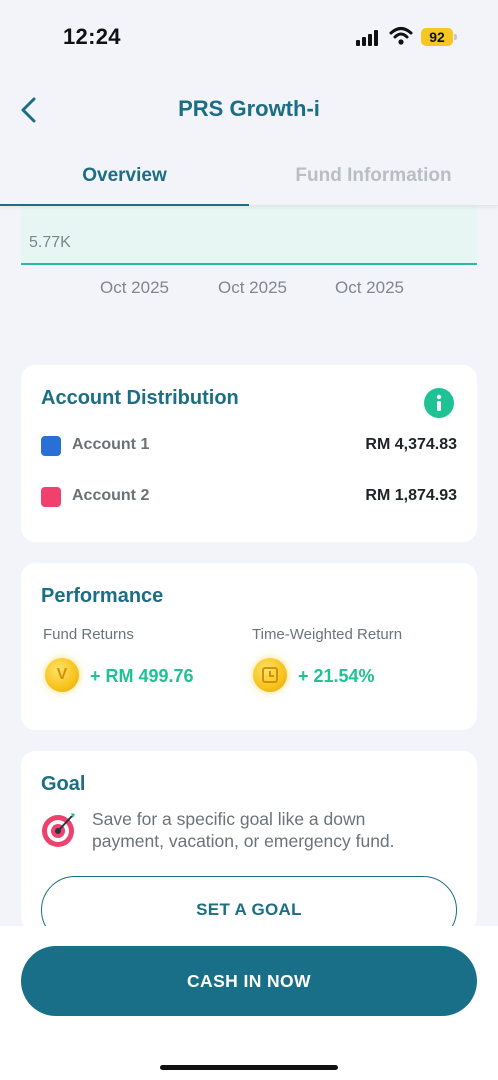 The image size is (498, 1080). I want to click on account-row: Account 1 RM 4,374.83, so click(249, 446).